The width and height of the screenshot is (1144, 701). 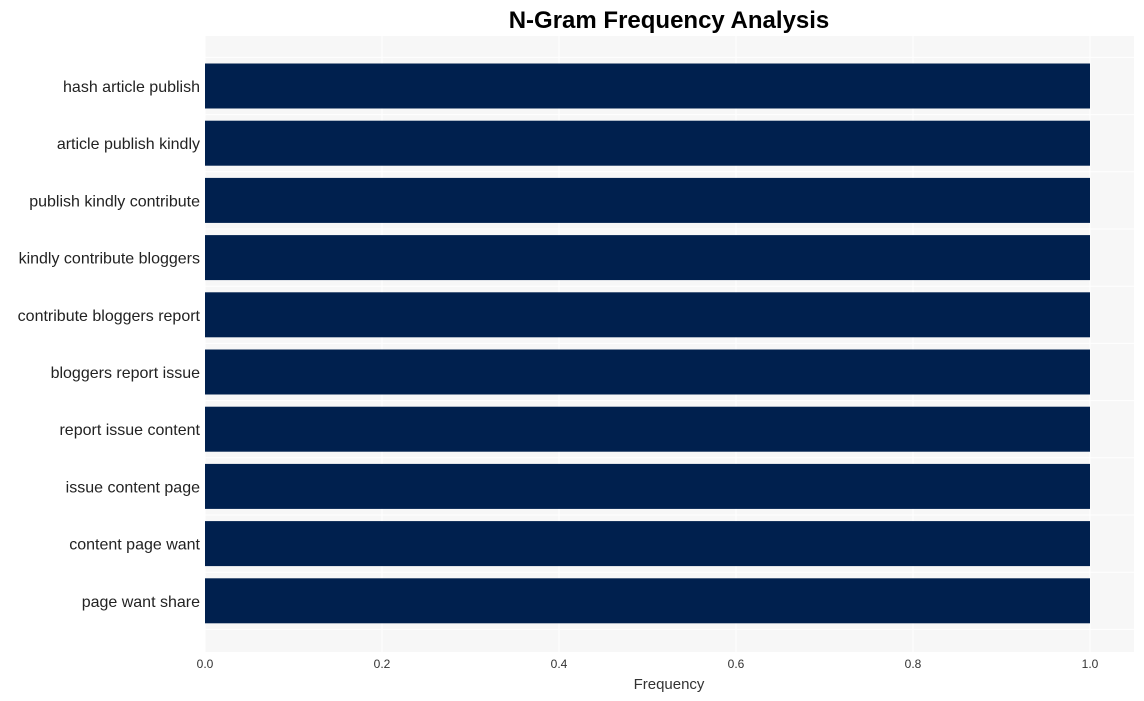 I want to click on y-tick-label: page want share, so click(x=141, y=602).